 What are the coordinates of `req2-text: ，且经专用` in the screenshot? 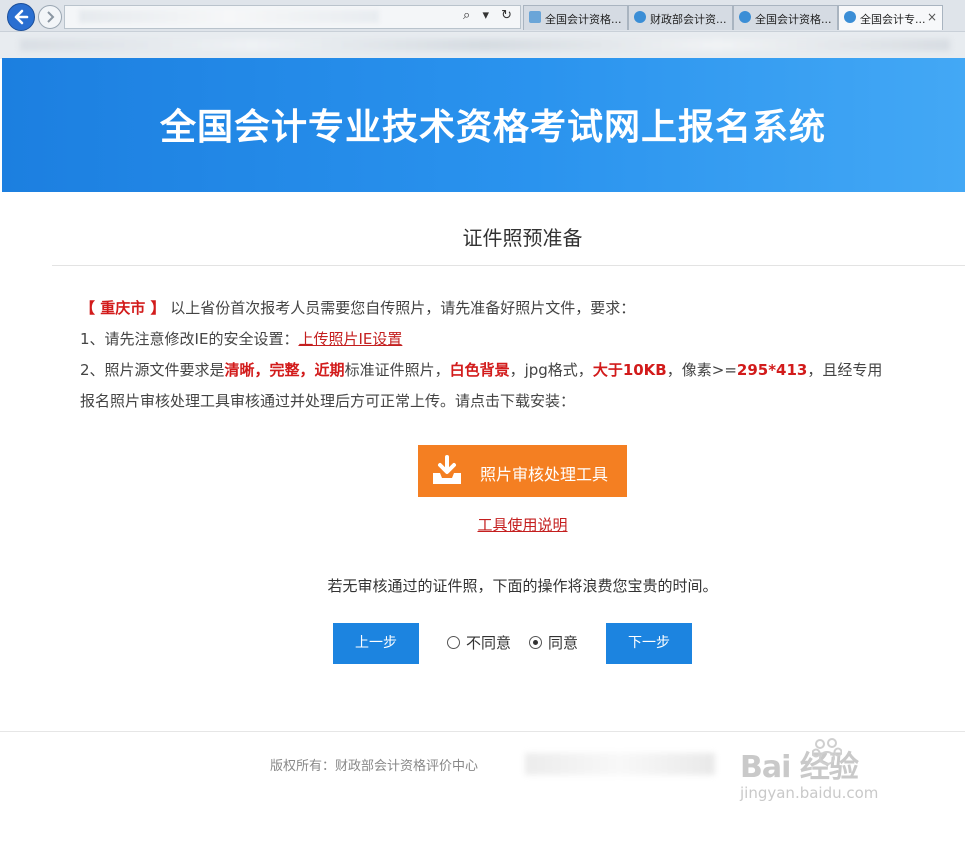 It's located at (845, 370).